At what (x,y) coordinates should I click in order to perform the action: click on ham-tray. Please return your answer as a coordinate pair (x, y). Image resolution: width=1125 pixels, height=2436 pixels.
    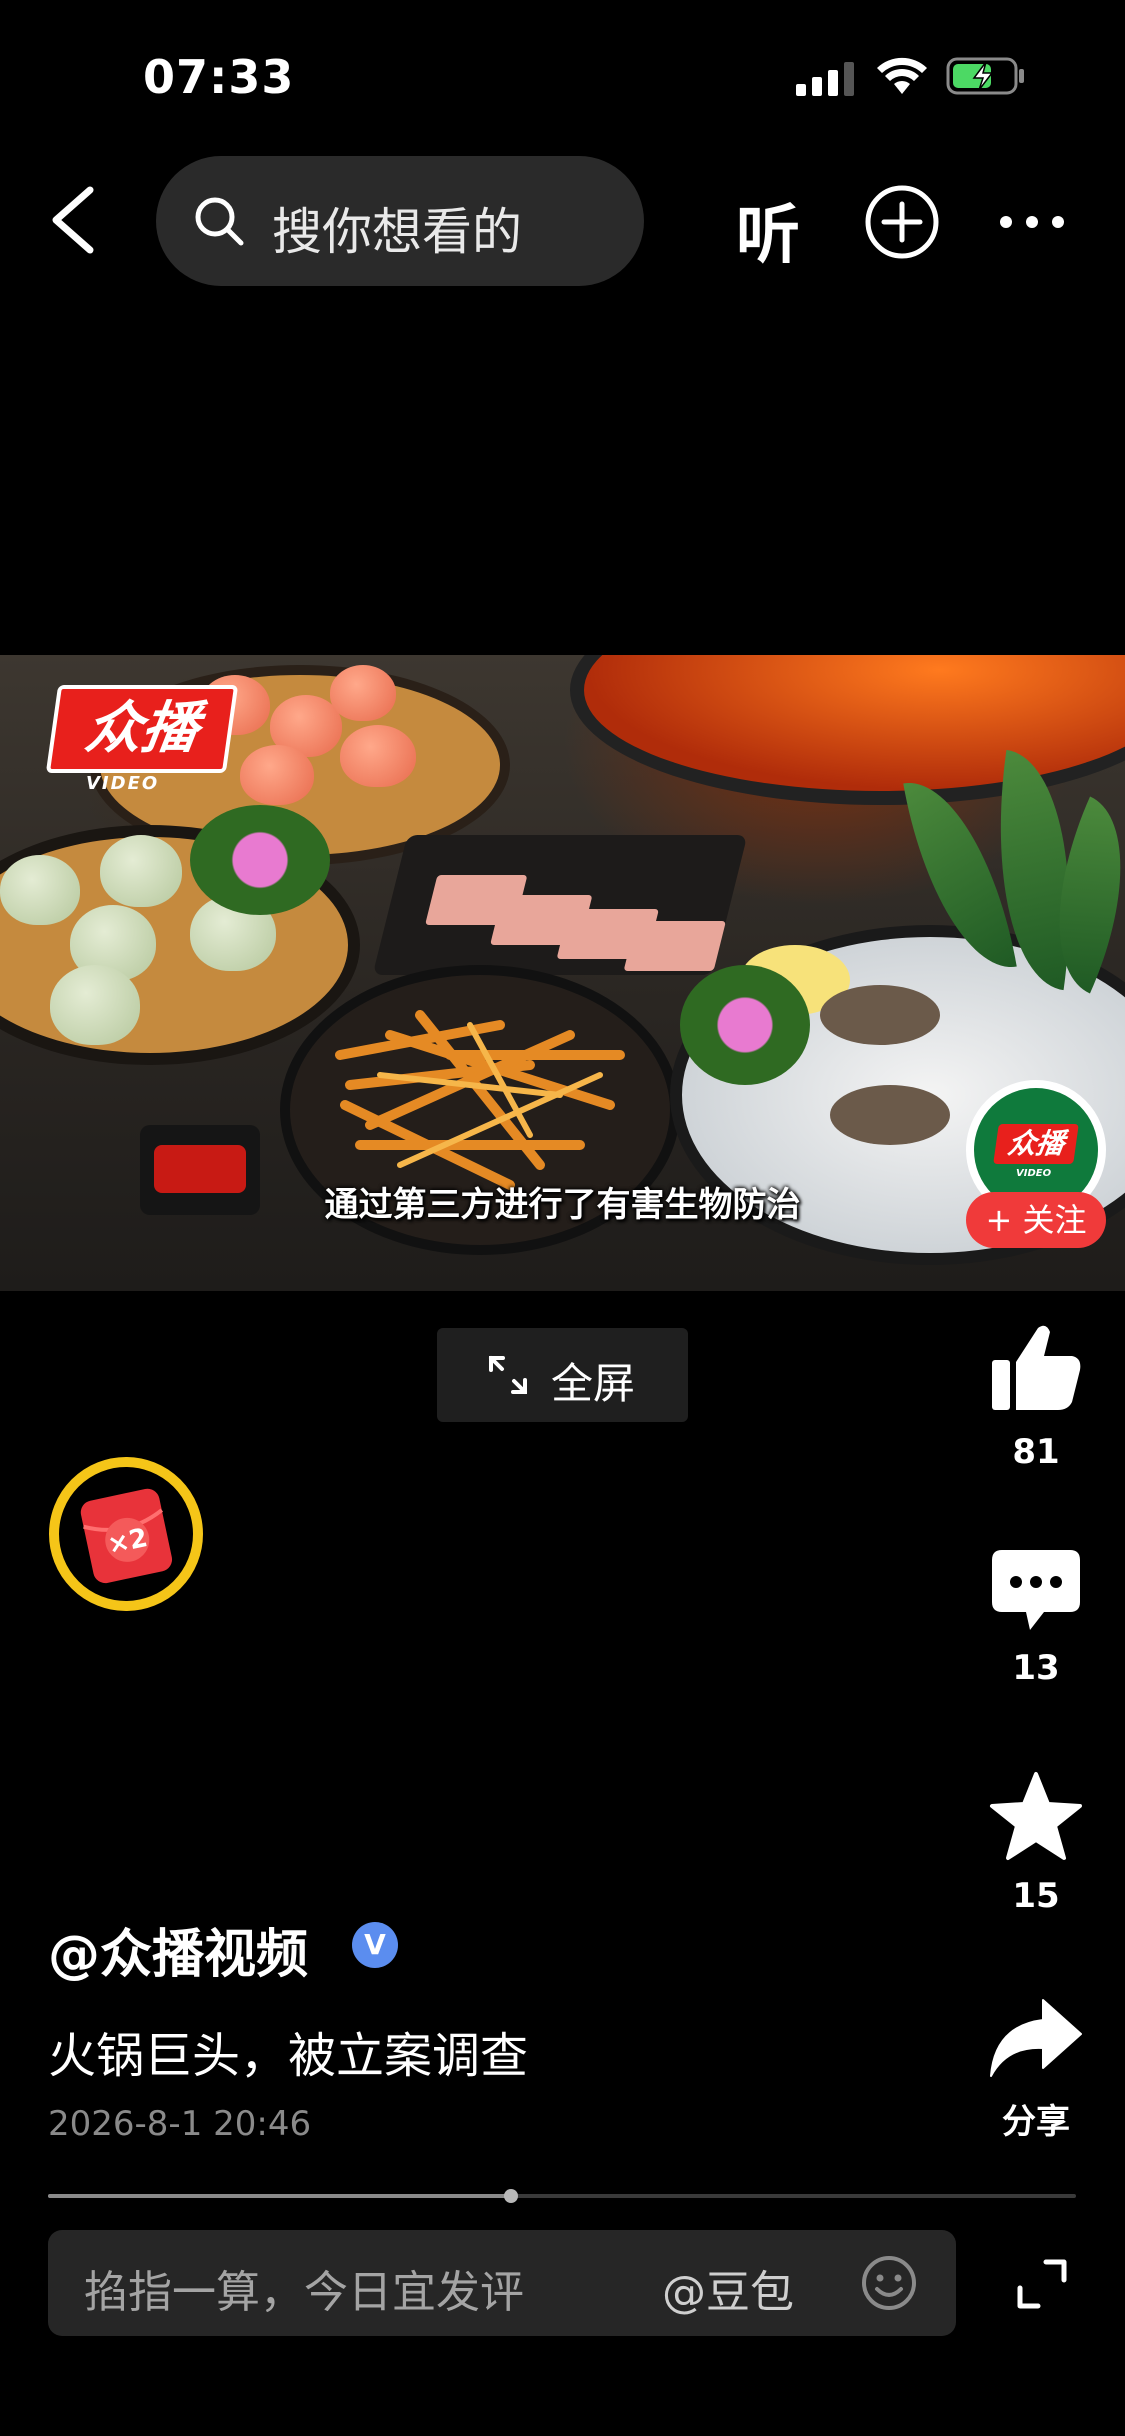
    Looking at the image, I should click on (560, 905).